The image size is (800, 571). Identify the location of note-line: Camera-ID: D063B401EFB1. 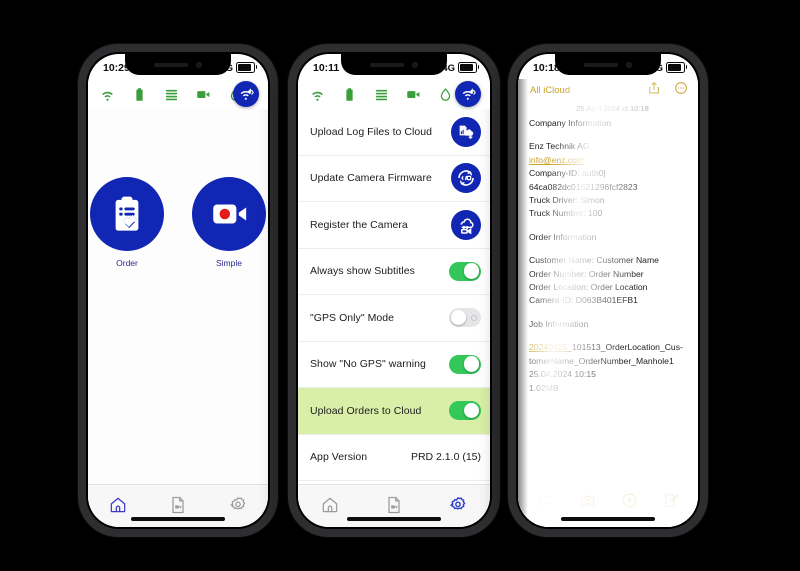
(583, 300).